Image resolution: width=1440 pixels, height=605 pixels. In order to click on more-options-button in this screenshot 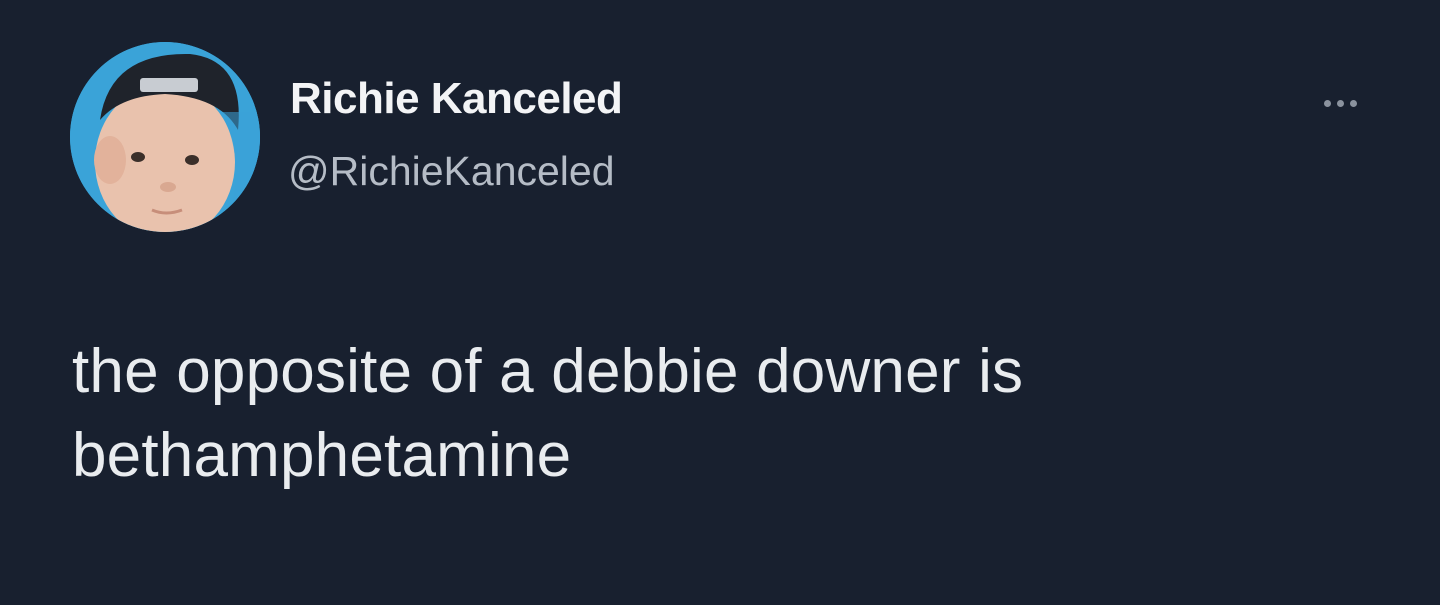, I will do `click(1340, 103)`.